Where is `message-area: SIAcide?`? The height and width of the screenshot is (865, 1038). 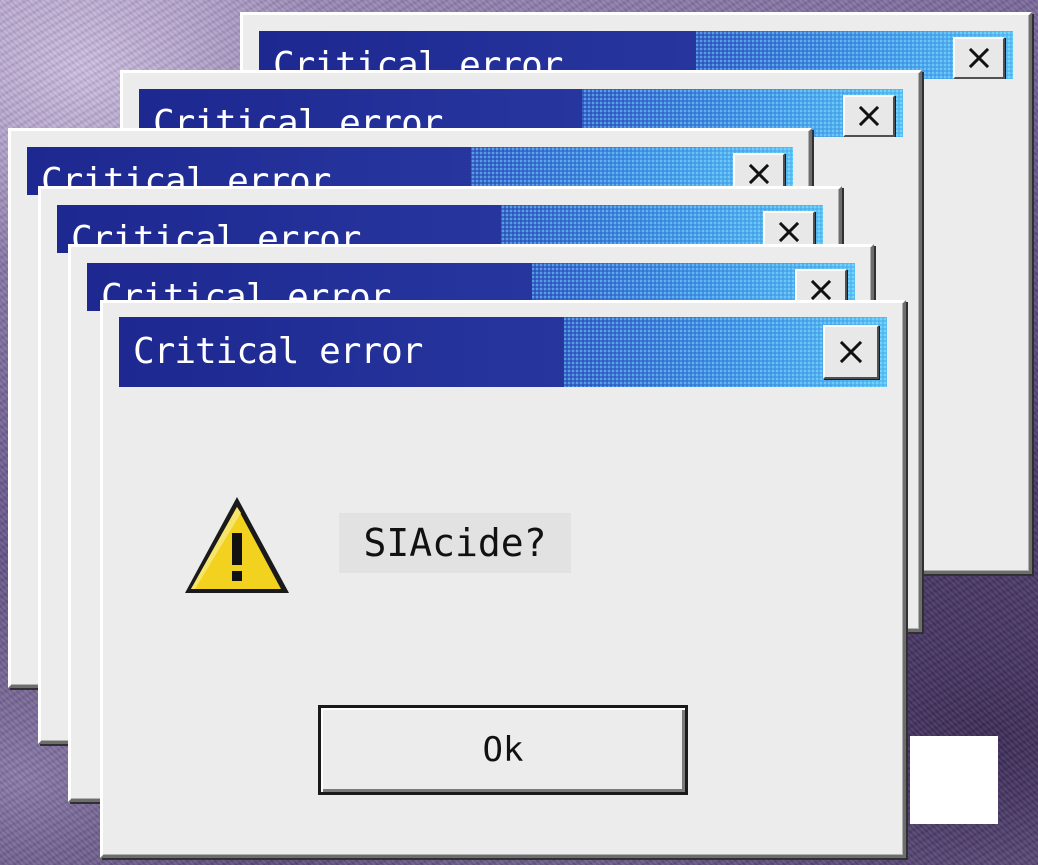 message-area: SIAcide? is located at coordinates (455, 543).